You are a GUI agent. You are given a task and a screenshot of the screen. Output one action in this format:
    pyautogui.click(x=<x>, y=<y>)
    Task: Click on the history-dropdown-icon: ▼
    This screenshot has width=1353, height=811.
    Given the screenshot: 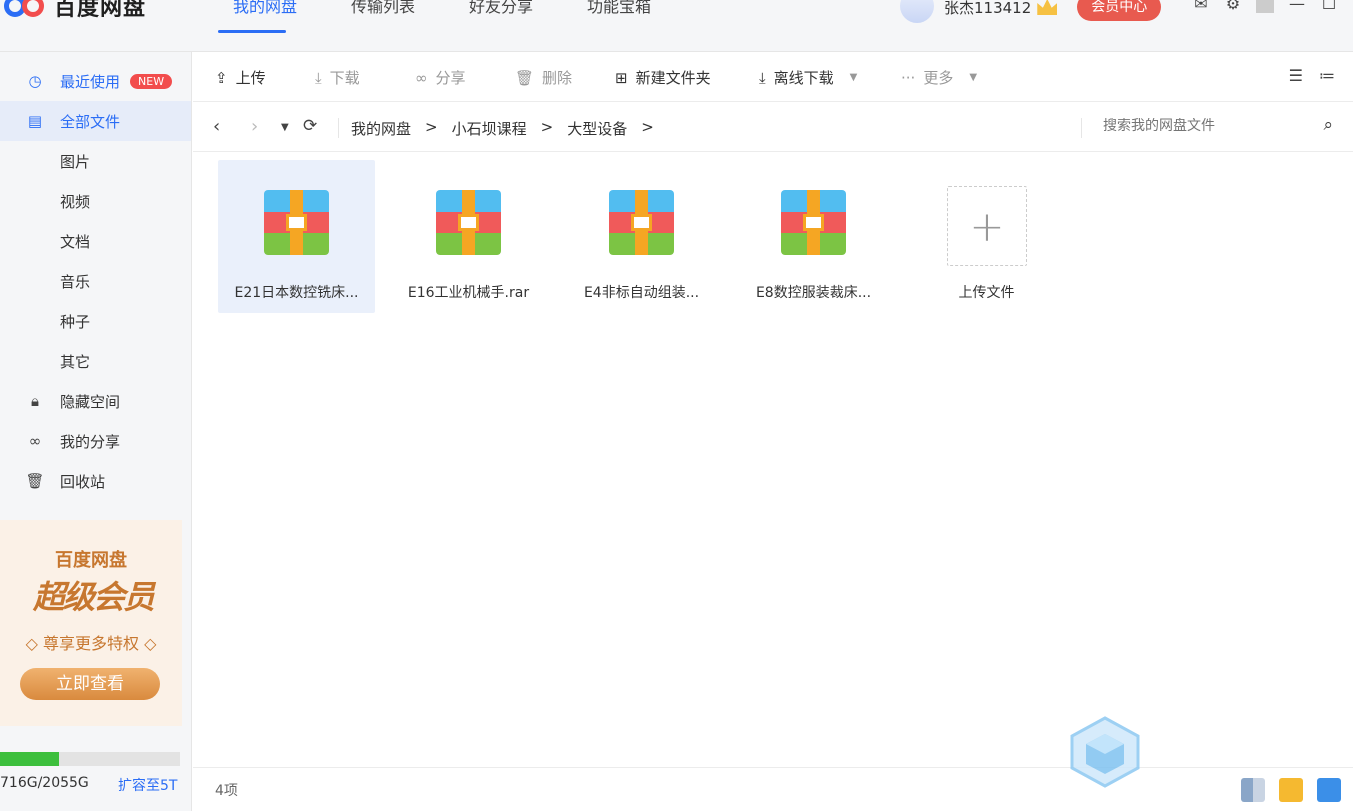 What is the action you would take?
    pyautogui.click(x=285, y=127)
    